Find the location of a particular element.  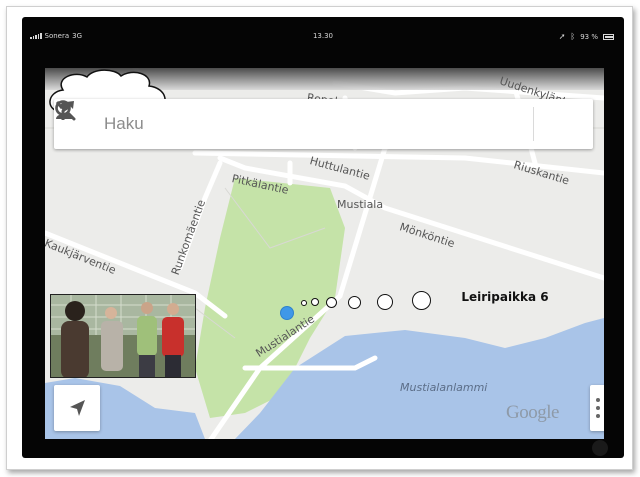

people-photo is located at coordinates (123, 336).